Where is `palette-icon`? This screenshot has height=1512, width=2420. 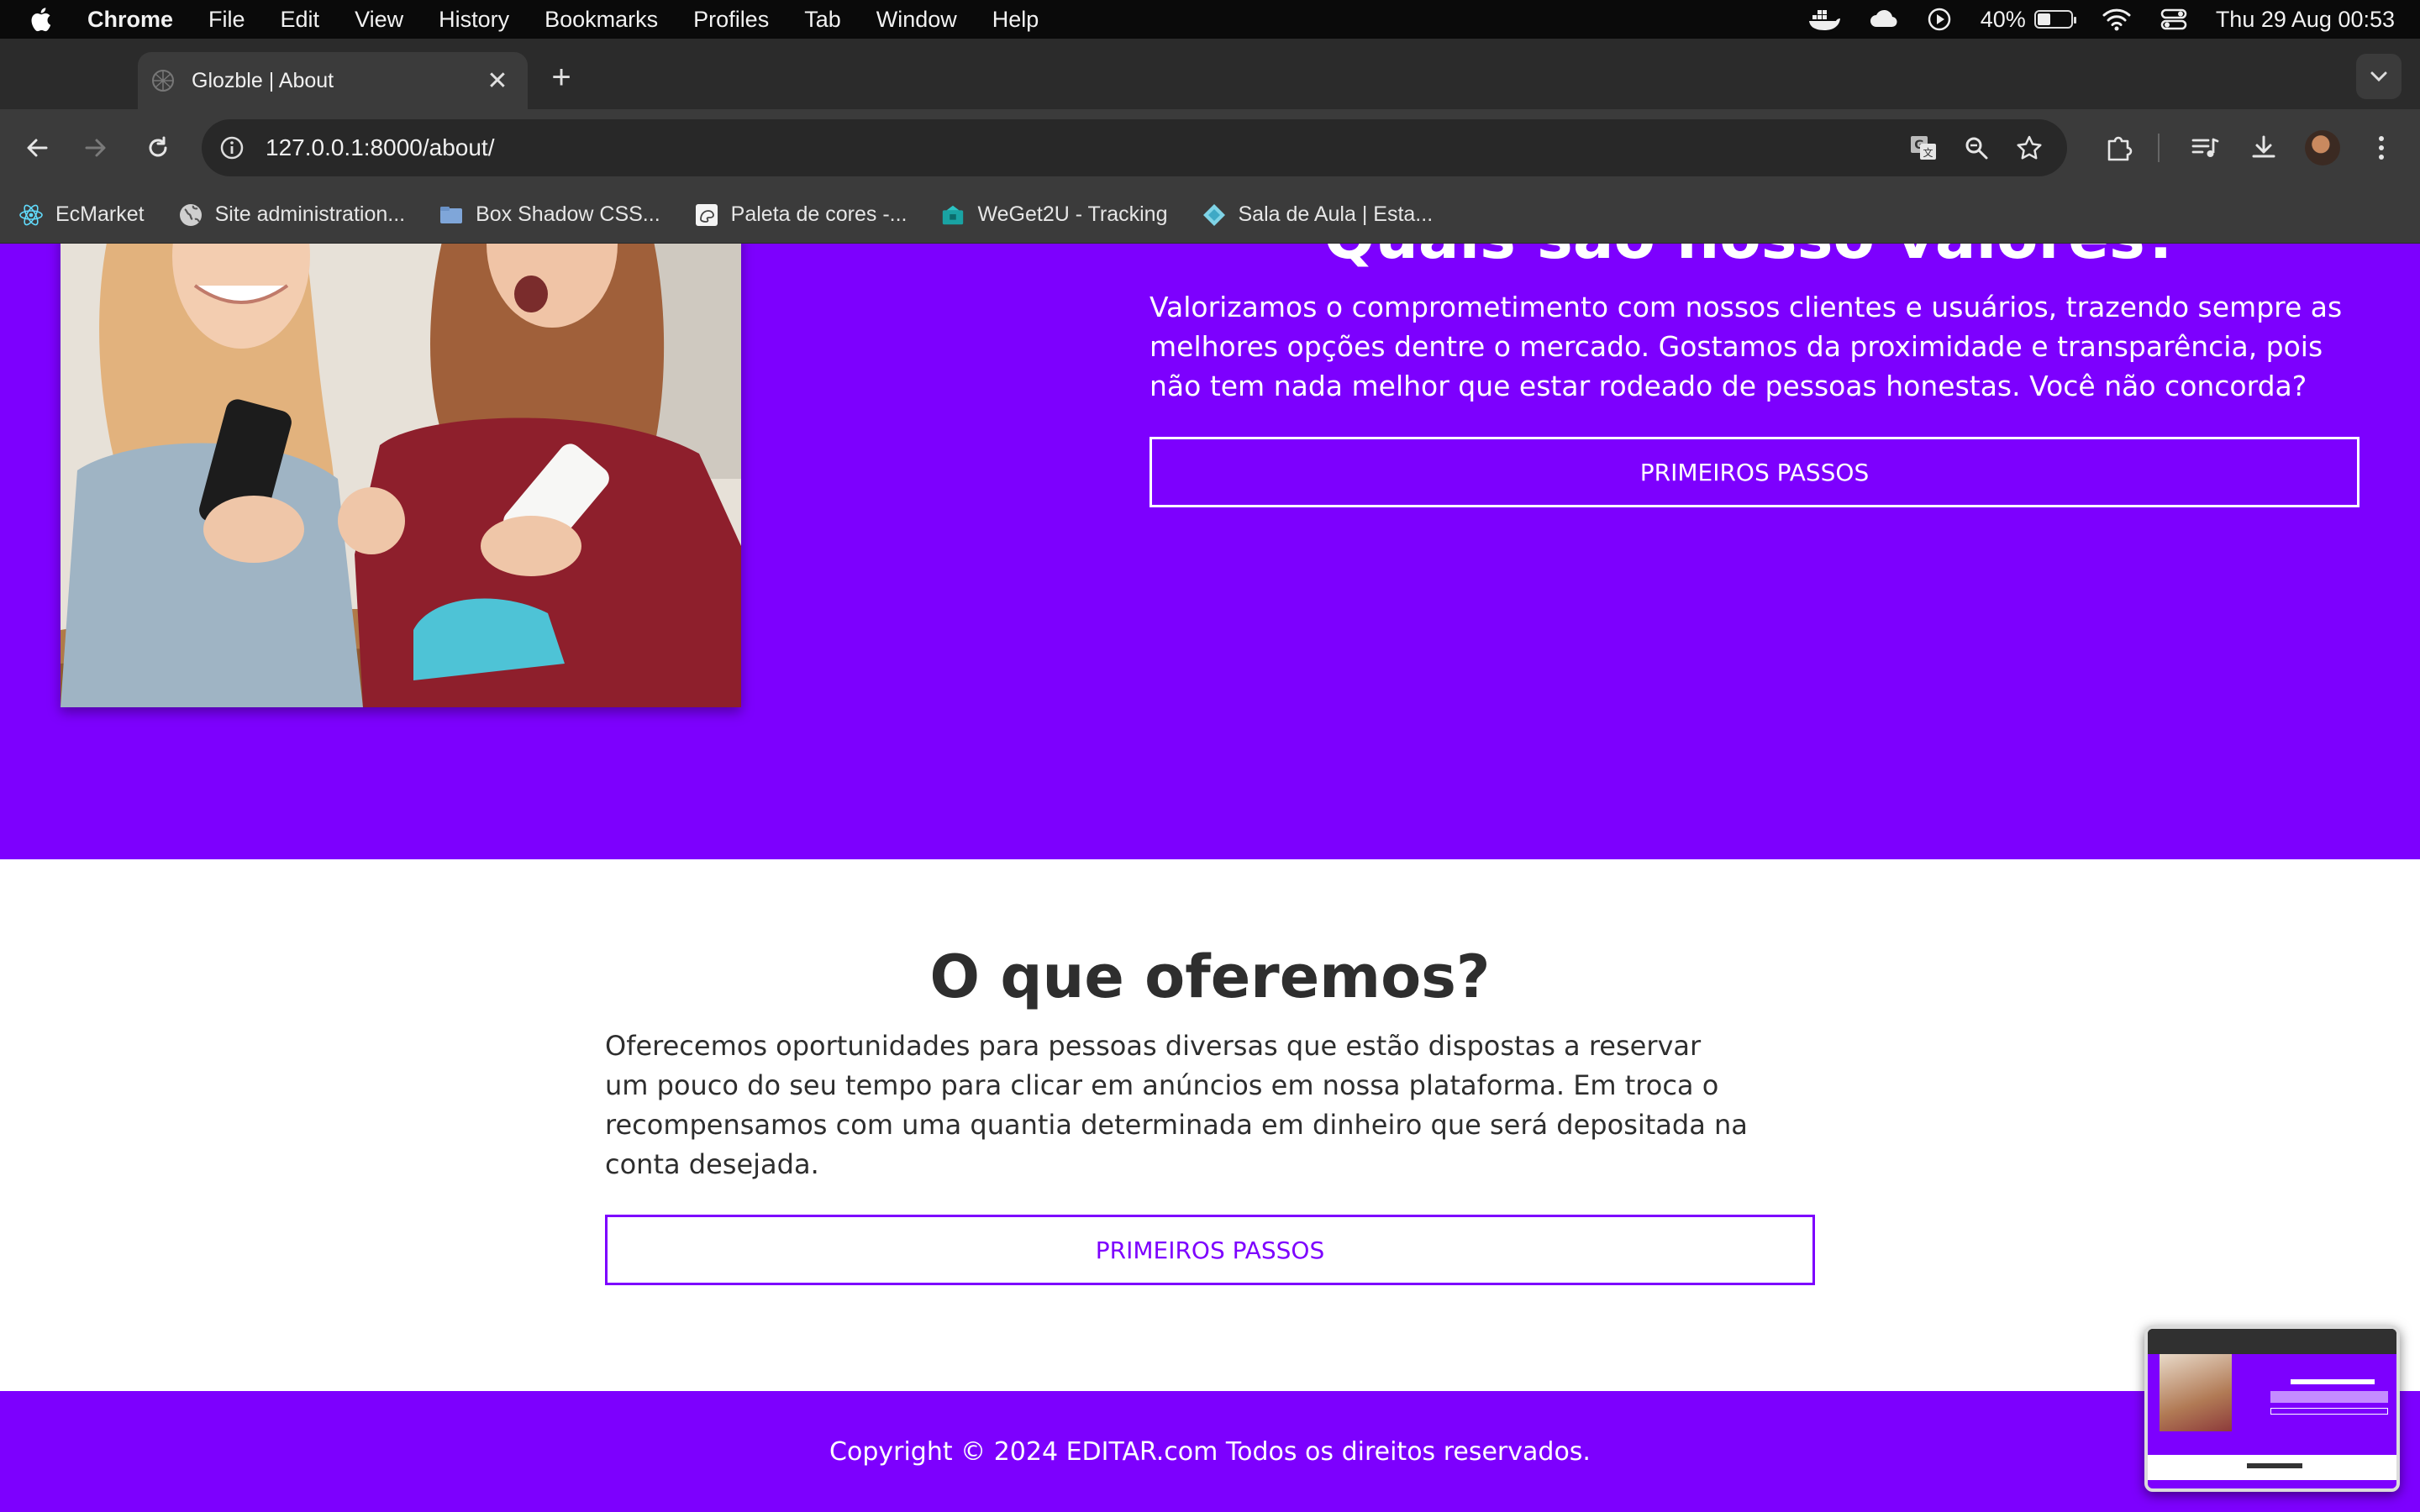
palette-icon is located at coordinates (706, 215).